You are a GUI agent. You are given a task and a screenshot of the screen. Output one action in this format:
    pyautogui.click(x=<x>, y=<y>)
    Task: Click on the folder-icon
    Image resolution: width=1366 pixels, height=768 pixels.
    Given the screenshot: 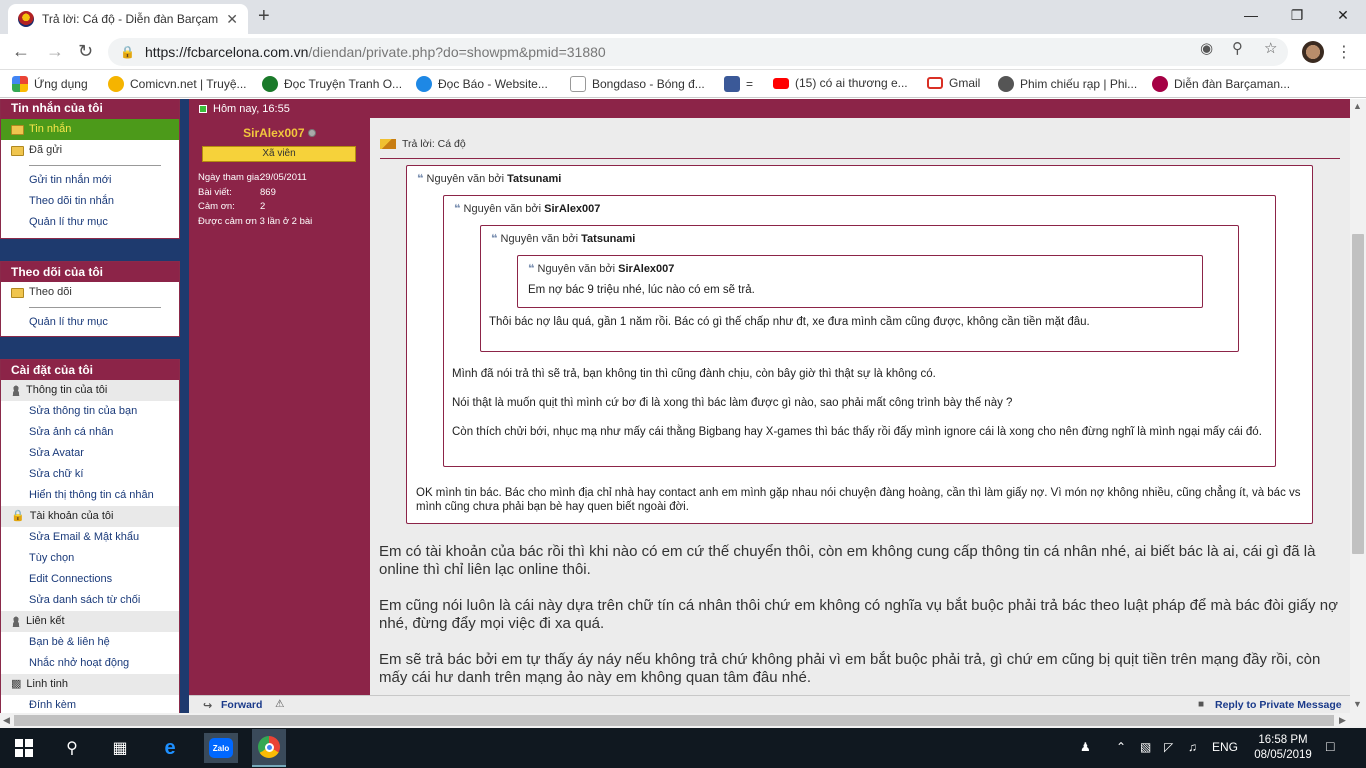 What is the action you would take?
    pyautogui.click(x=17, y=292)
    